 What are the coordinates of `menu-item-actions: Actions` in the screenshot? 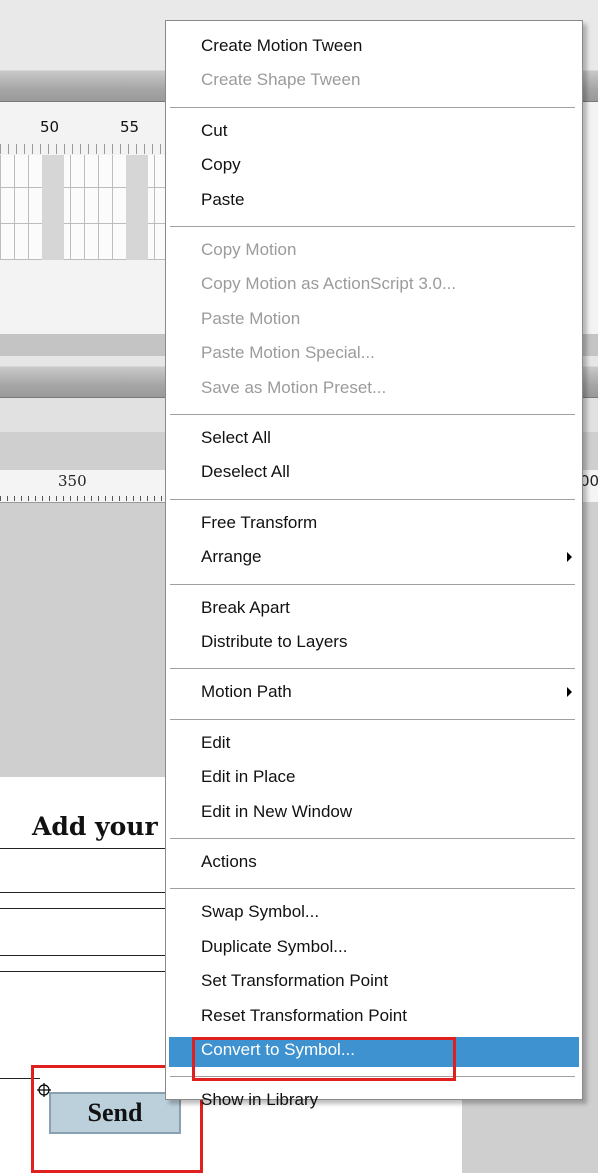 It's located at (229, 862).